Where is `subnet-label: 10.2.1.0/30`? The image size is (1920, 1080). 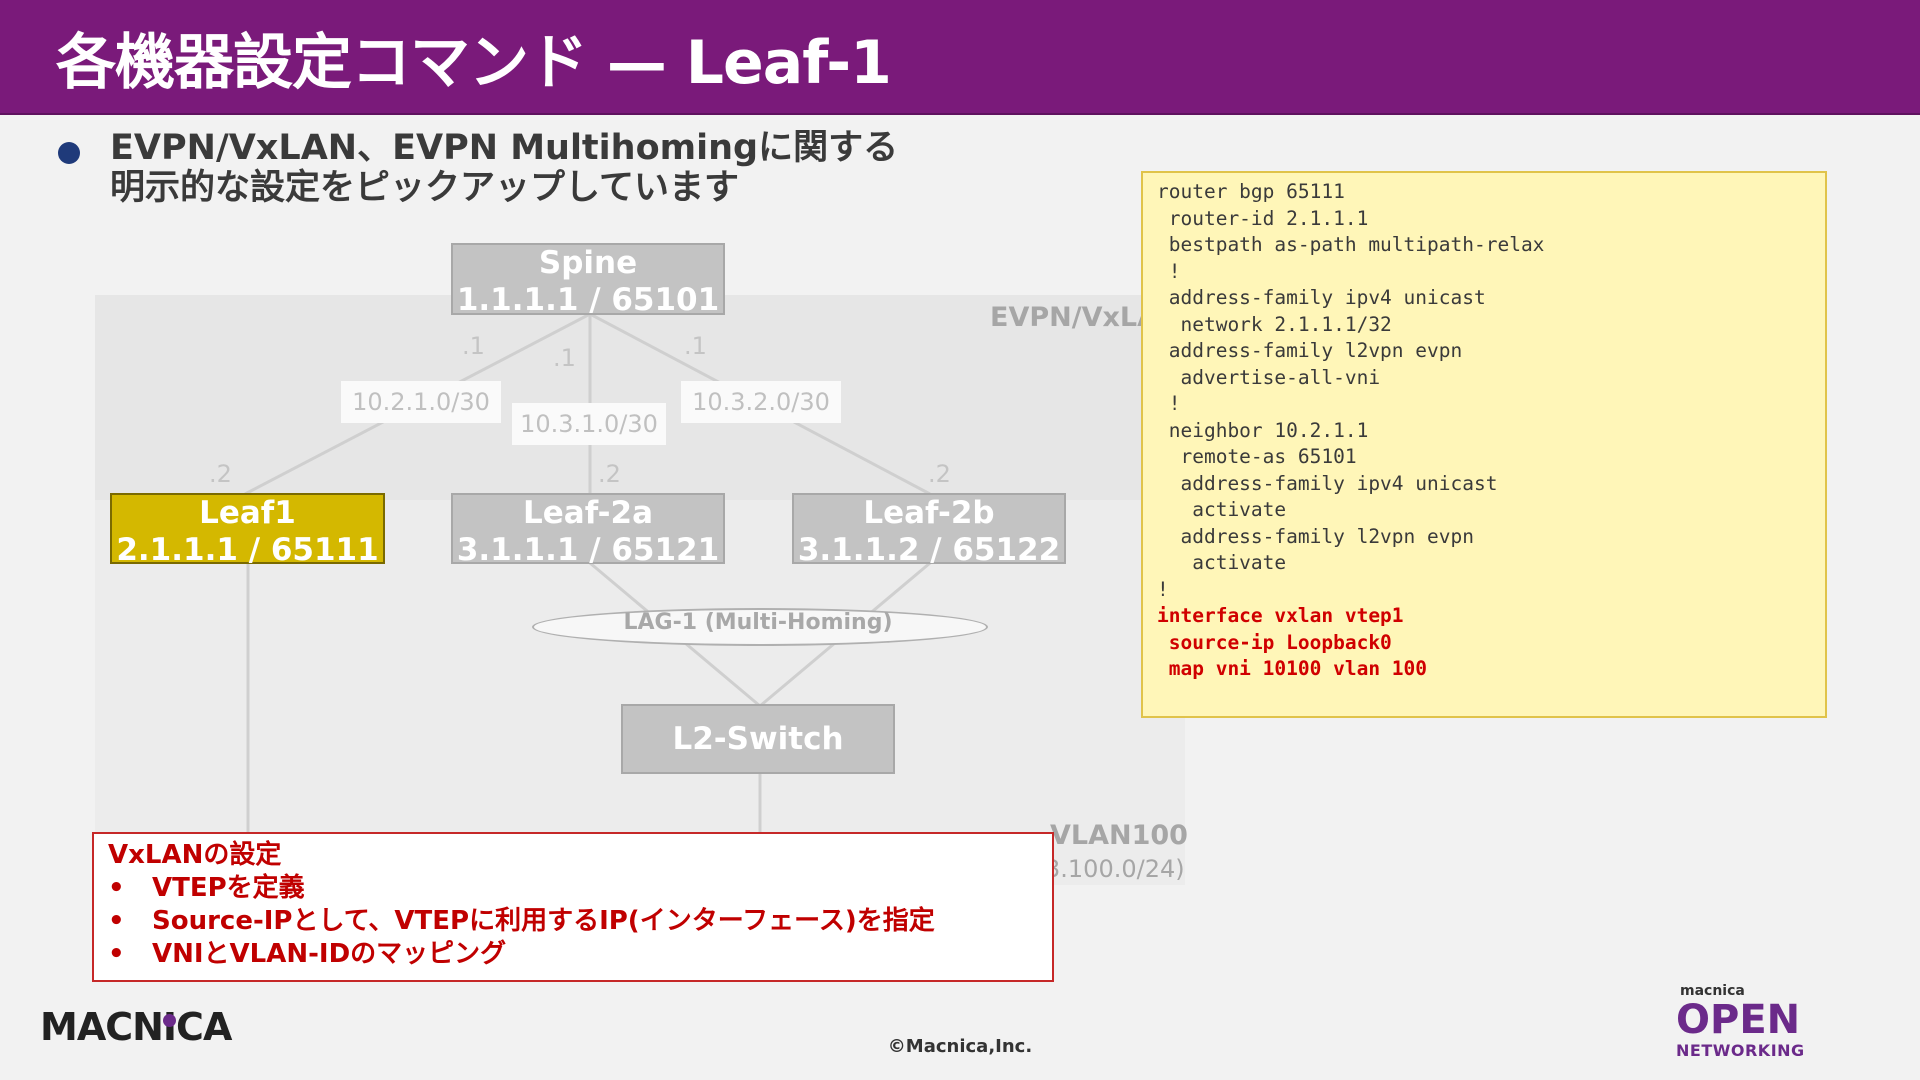 subnet-label: 10.2.1.0/30 is located at coordinates (421, 402).